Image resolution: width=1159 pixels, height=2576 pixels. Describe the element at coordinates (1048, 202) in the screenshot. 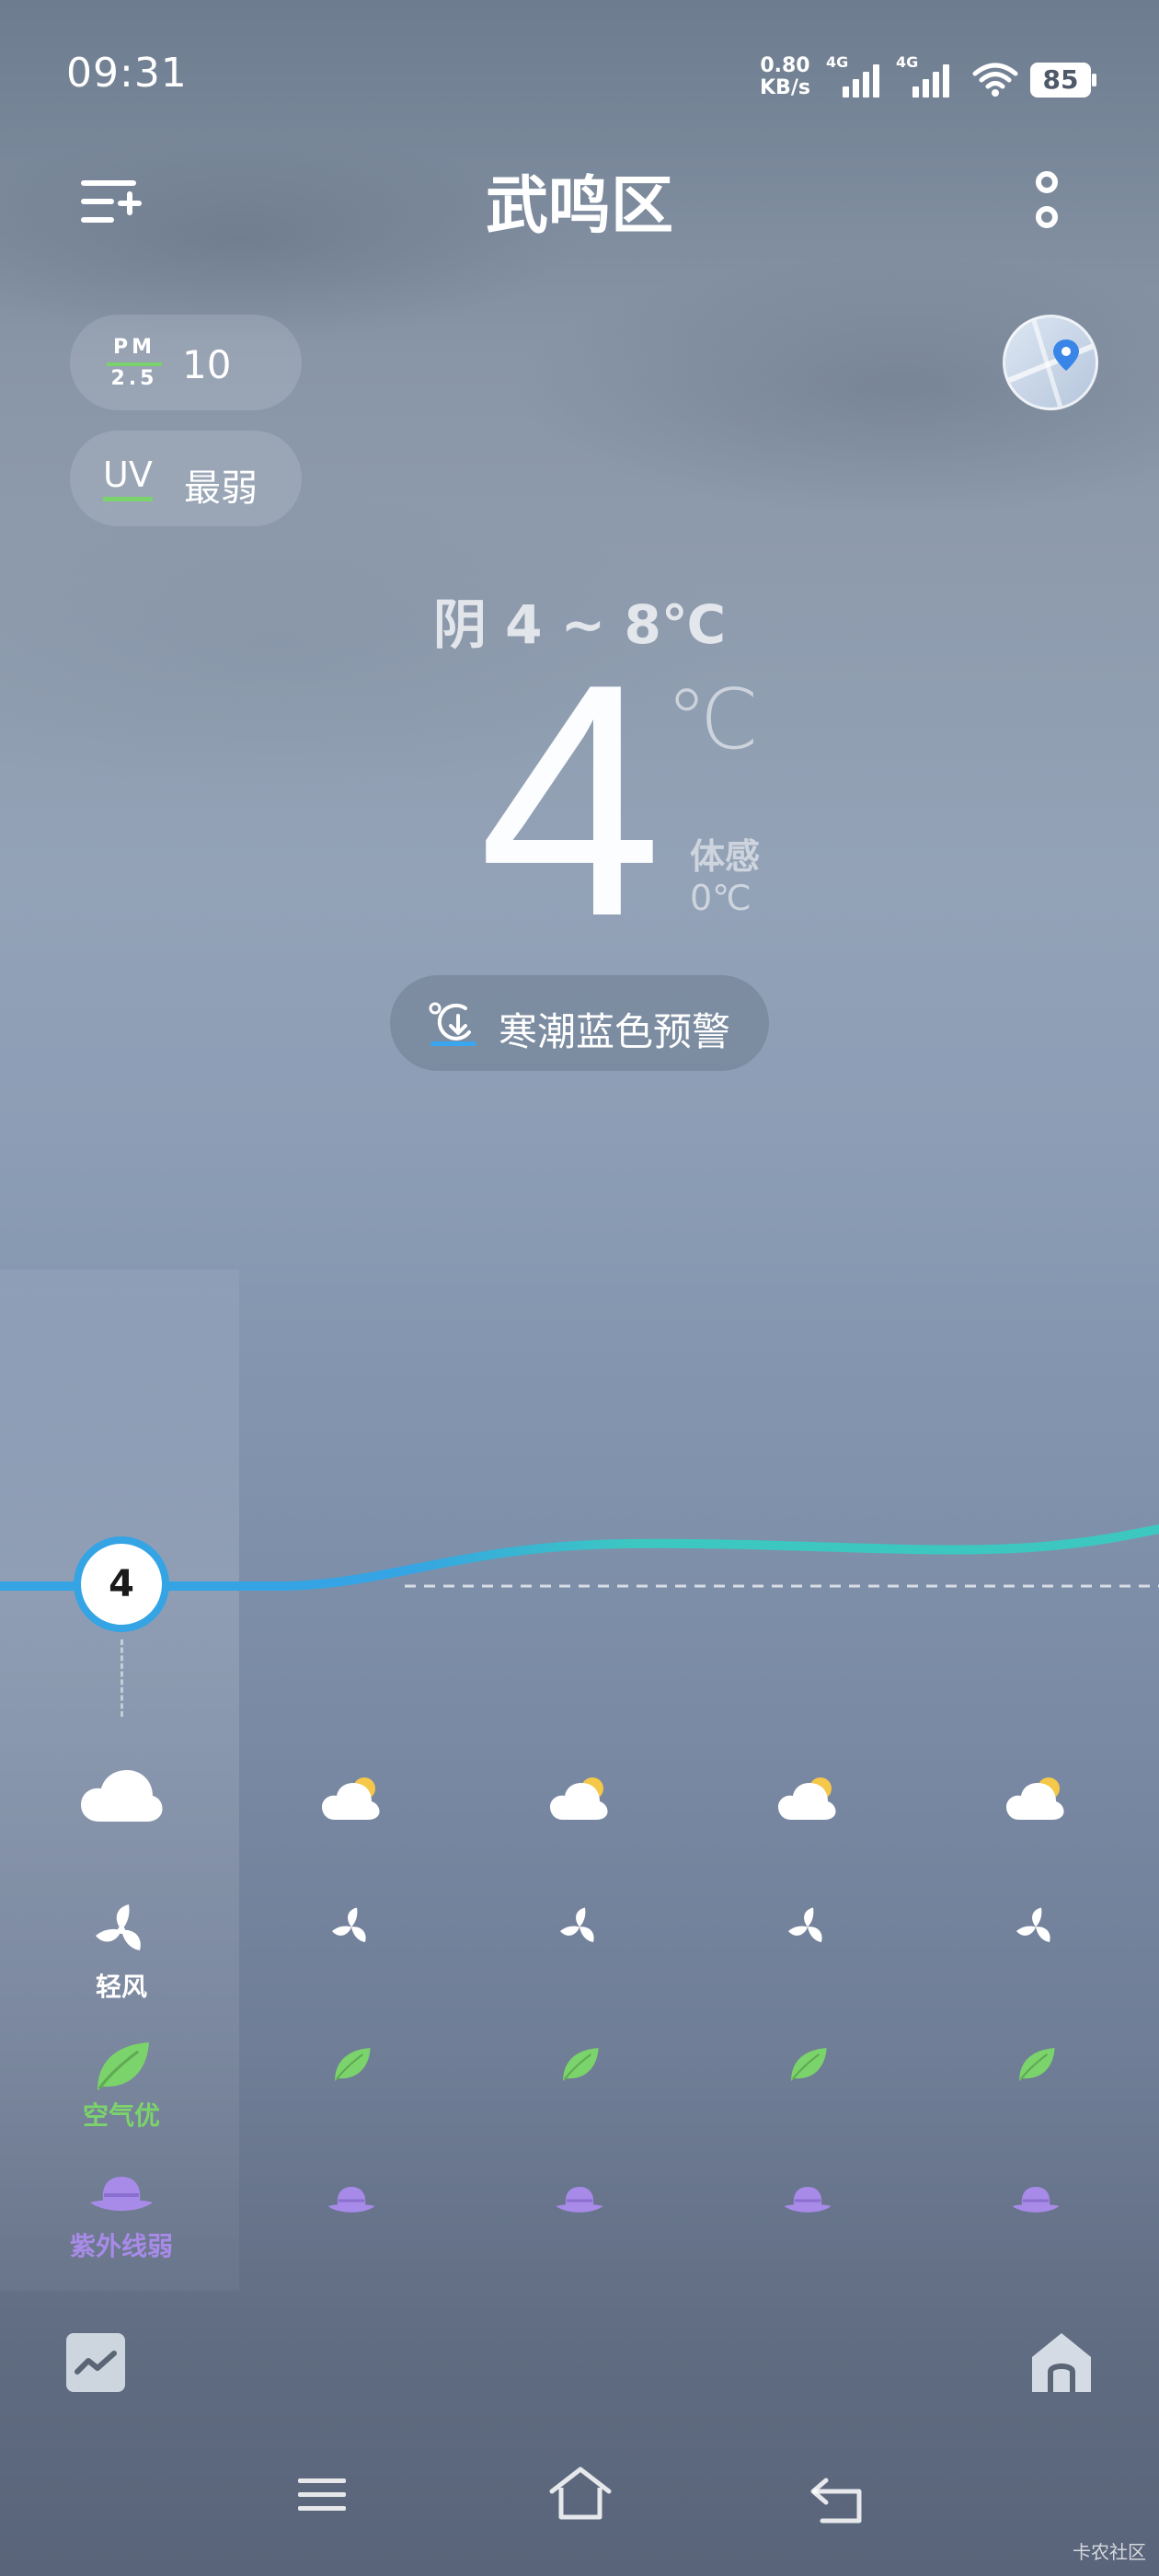

I see `more-options-button` at that location.